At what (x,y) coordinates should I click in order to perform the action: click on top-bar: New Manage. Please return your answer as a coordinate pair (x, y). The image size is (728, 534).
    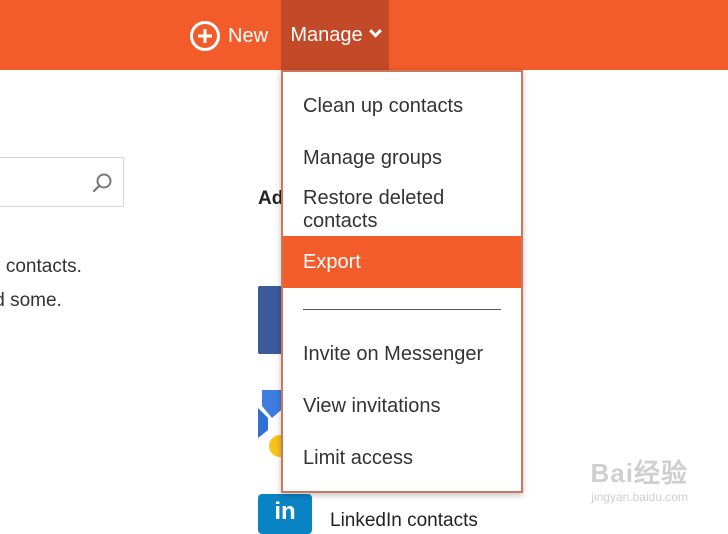
    Looking at the image, I should click on (364, 35).